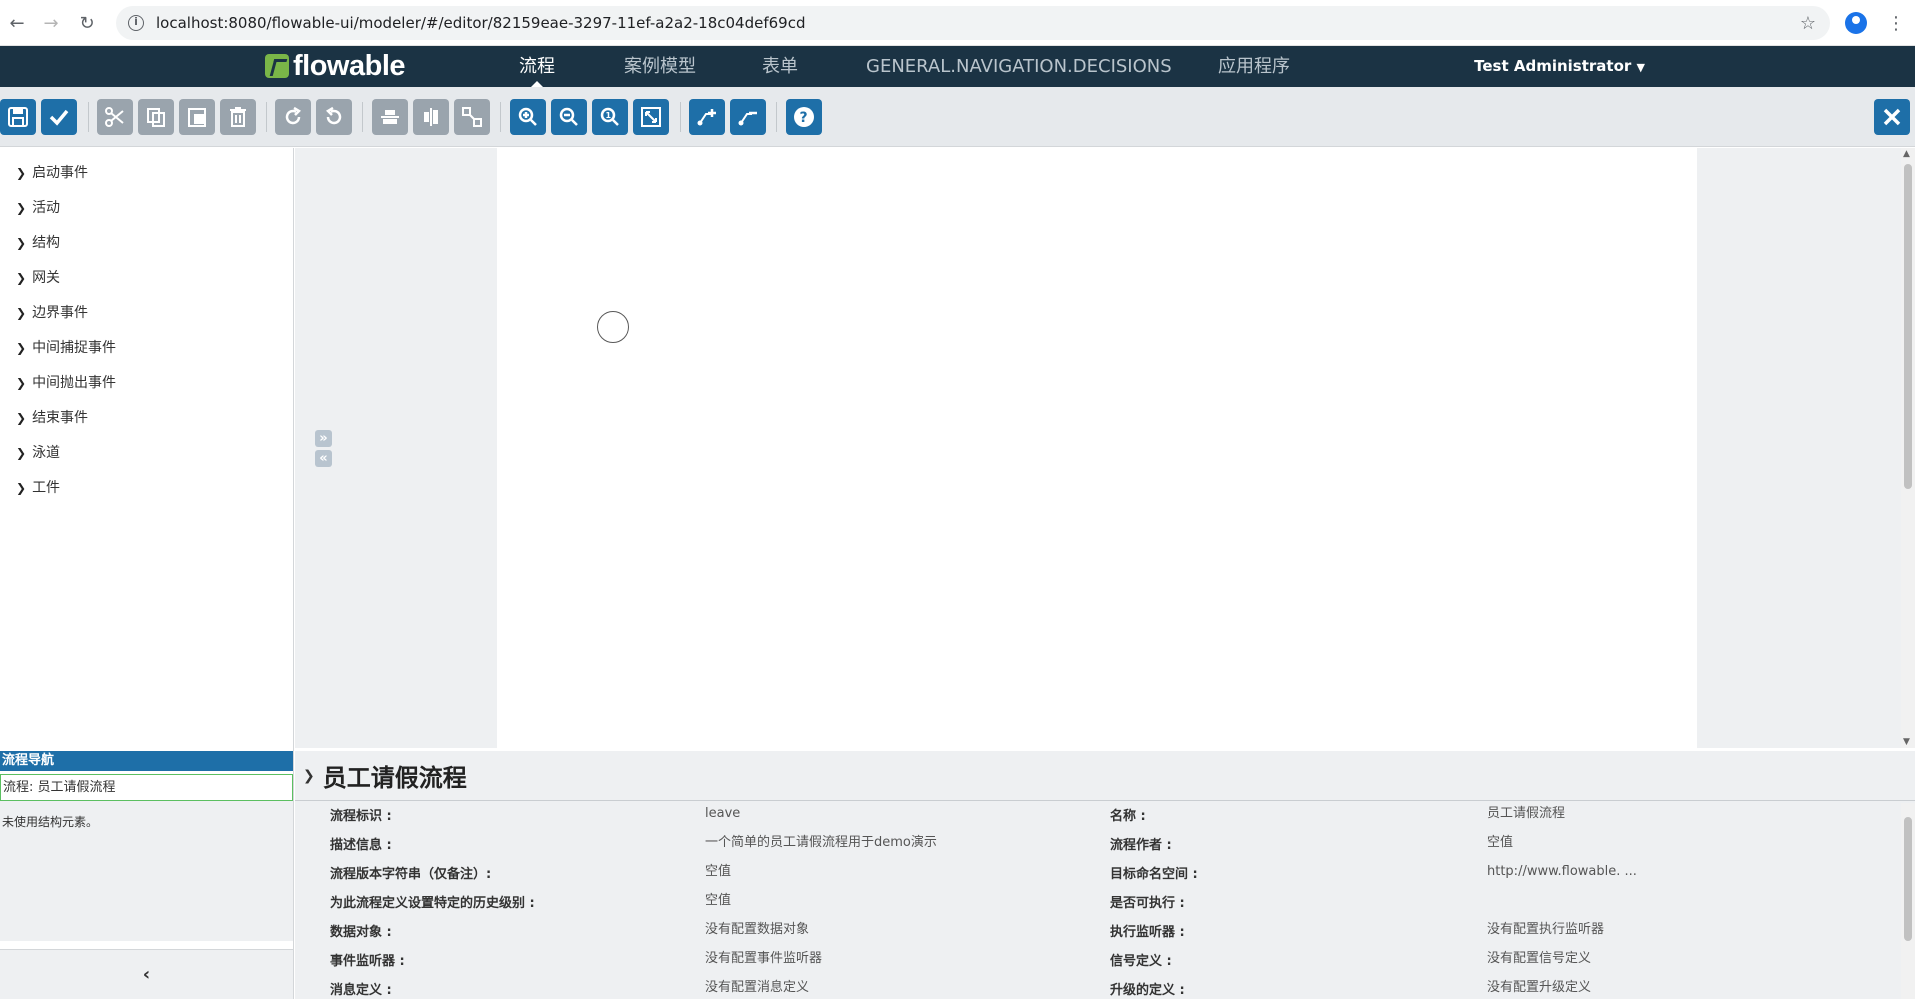 The width and height of the screenshot is (1915, 1005). What do you see at coordinates (1640, 67) in the screenshot?
I see `chevron-down-icon: ▼` at bounding box center [1640, 67].